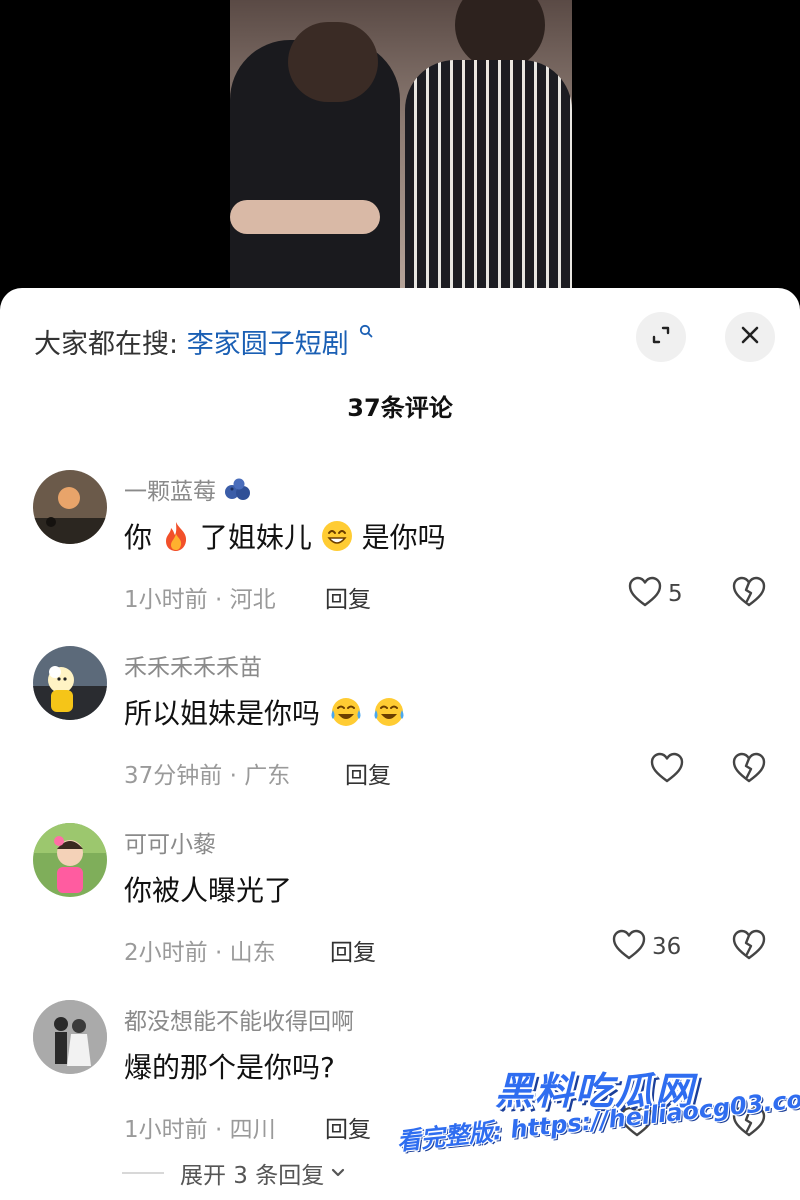  What do you see at coordinates (305, 217) in the screenshot?
I see `video-person-arm` at bounding box center [305, 217].